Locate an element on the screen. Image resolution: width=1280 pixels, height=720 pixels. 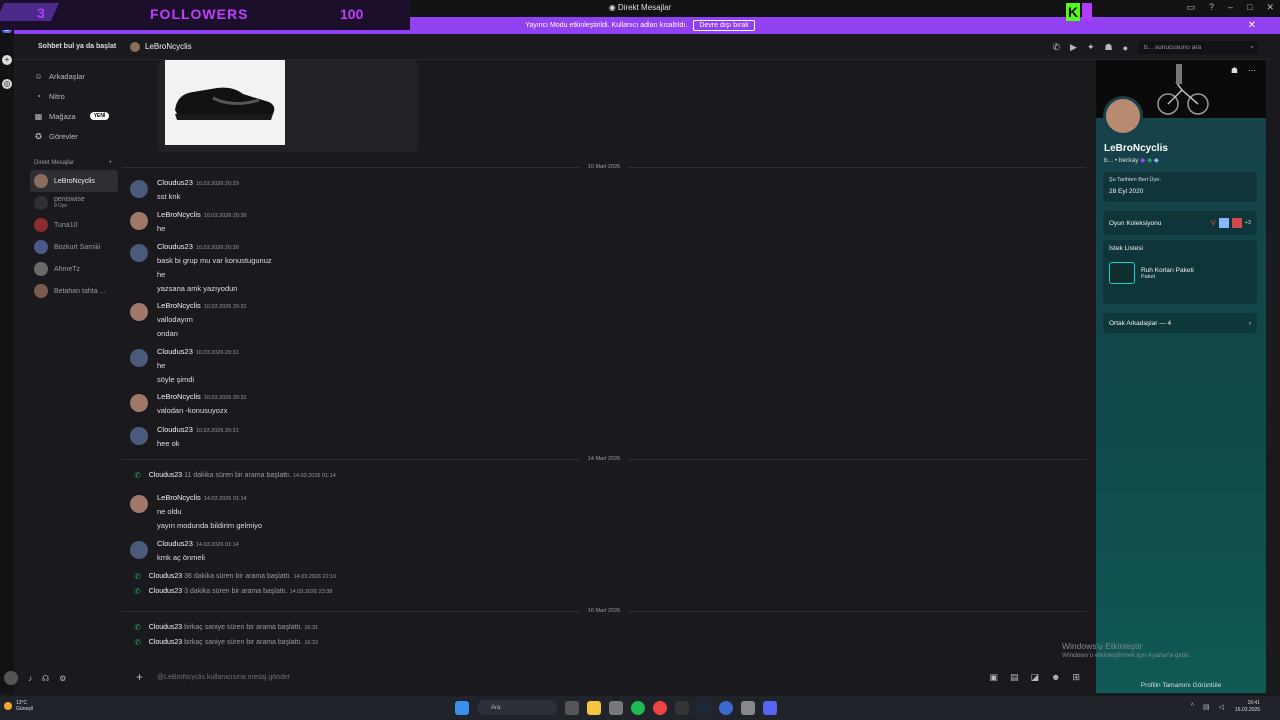
dm-item-peniswise: peniswise 9 Üye is located at coordinates (74, 203).